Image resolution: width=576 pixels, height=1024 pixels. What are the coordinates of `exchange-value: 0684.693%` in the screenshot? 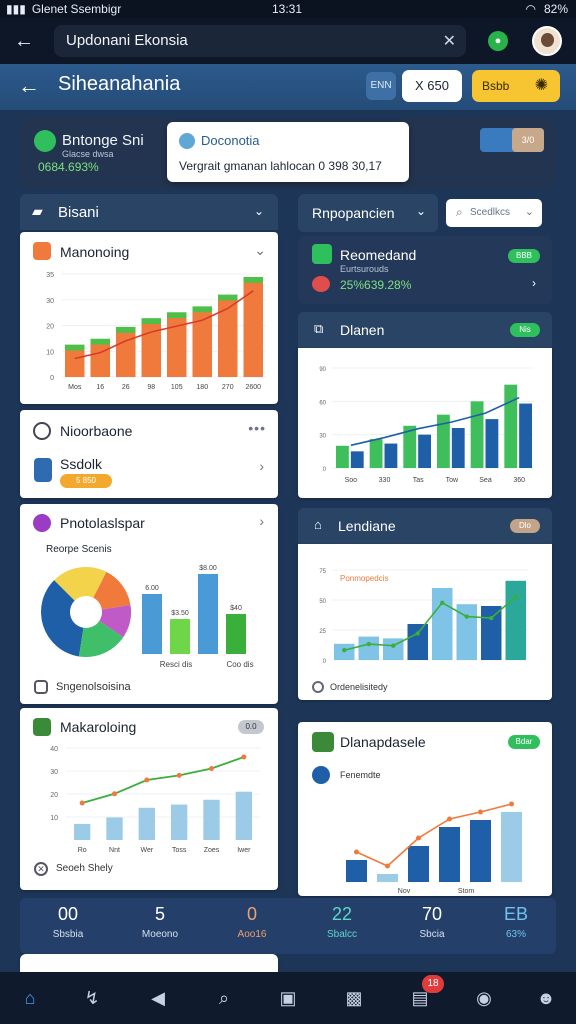 It's located at (68, 167).